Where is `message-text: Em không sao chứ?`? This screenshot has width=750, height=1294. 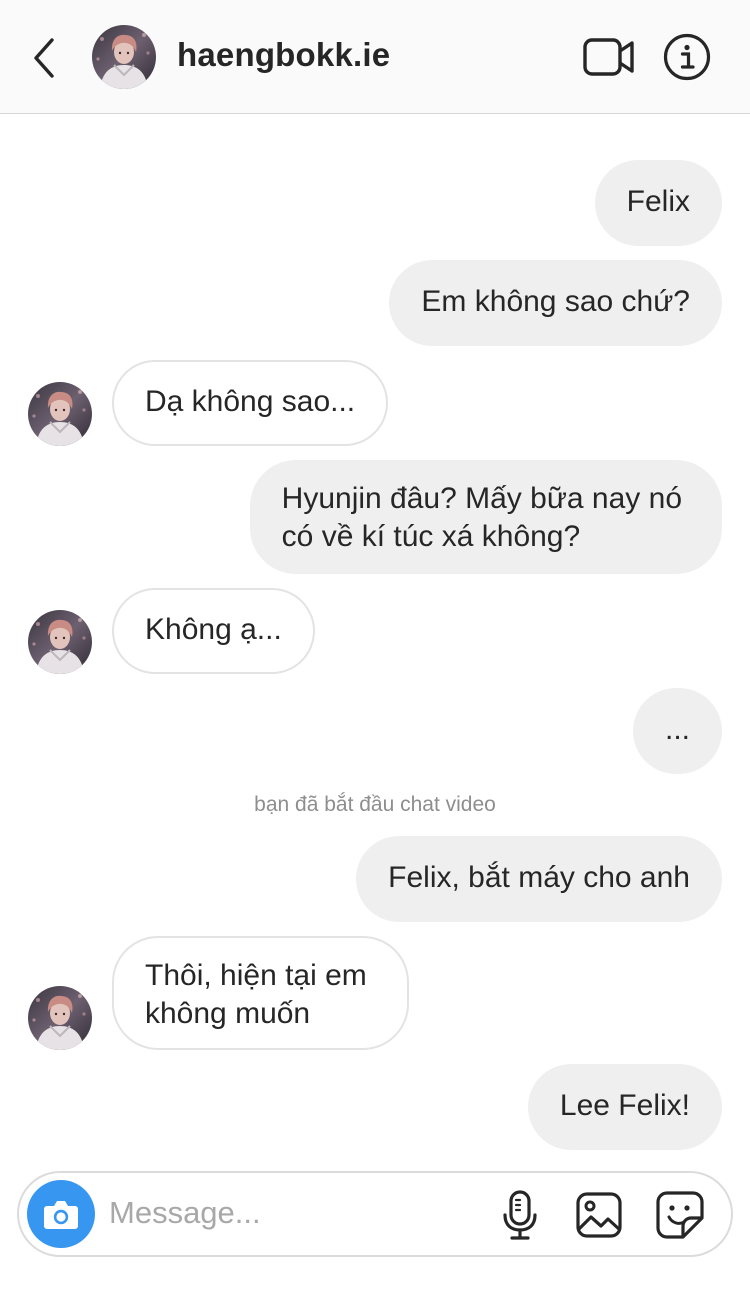 message-text: Em không sao chứ? is located at coordinates (555, 301).